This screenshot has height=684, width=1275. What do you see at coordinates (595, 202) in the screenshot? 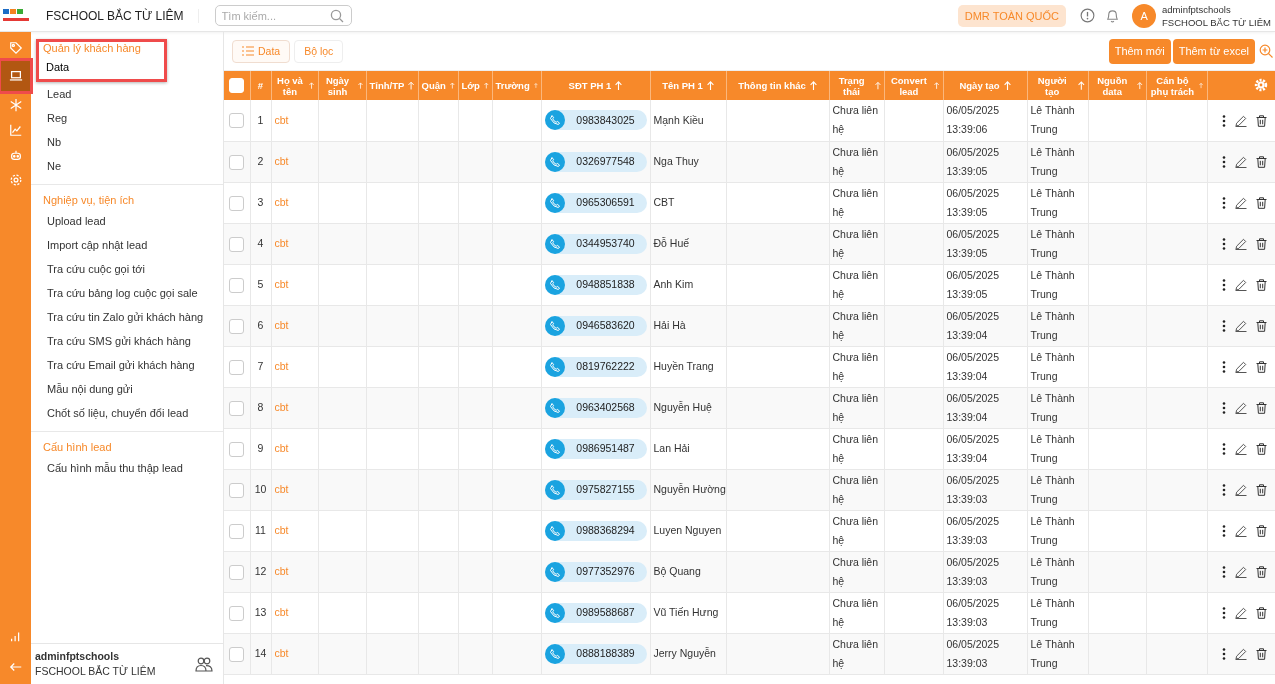
I see `phone-pill: 0965306591` at bounding box center [595, 202].